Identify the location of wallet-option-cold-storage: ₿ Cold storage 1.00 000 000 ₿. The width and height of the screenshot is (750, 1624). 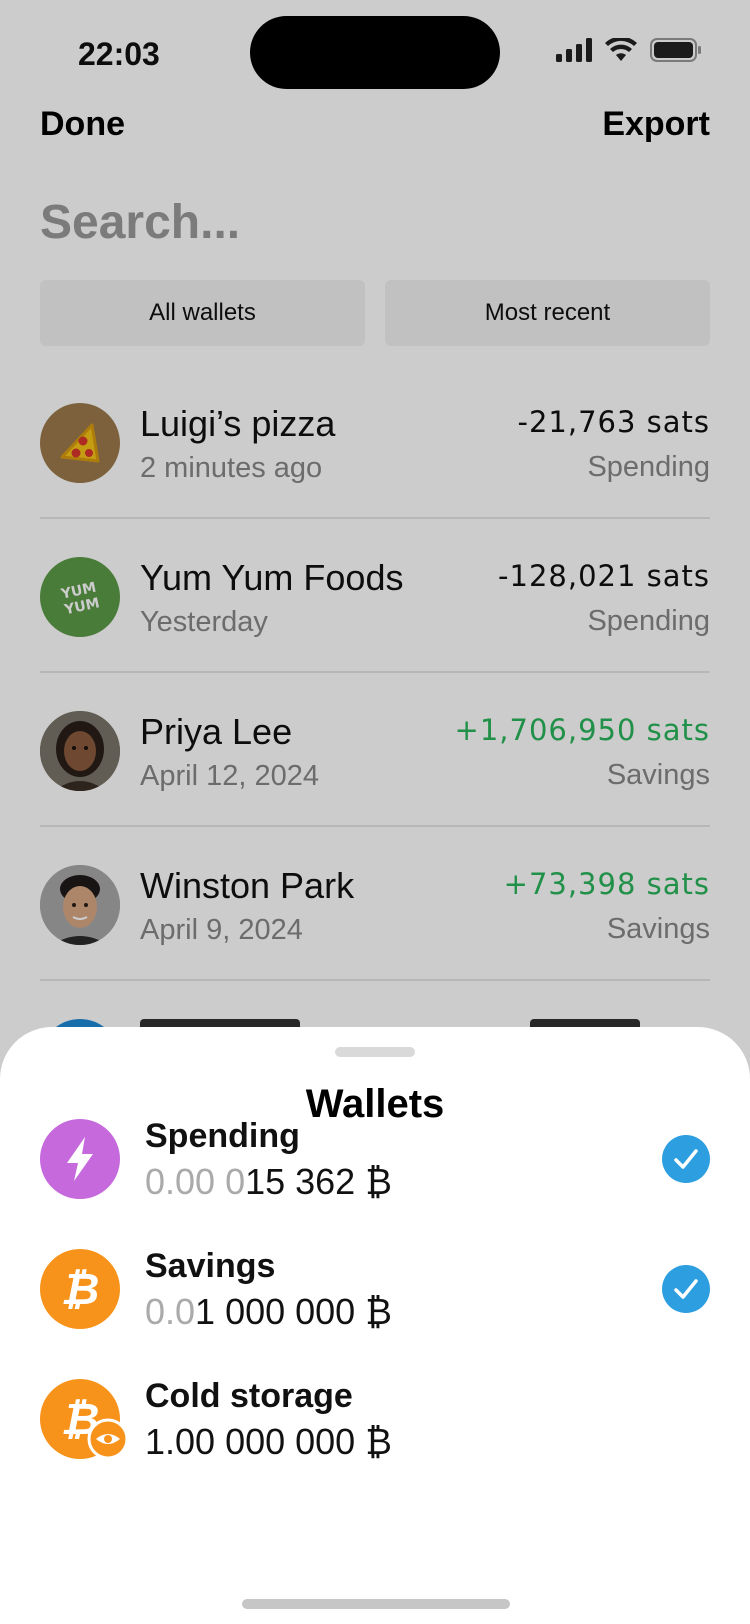
(375, 1422).